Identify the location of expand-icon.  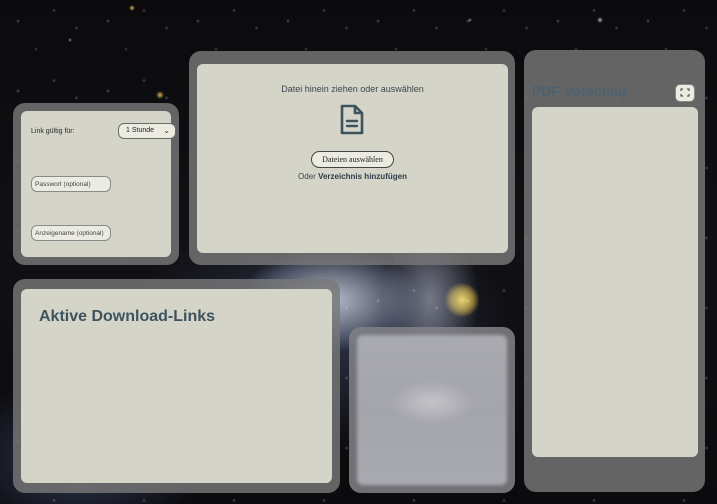
(685, 92).